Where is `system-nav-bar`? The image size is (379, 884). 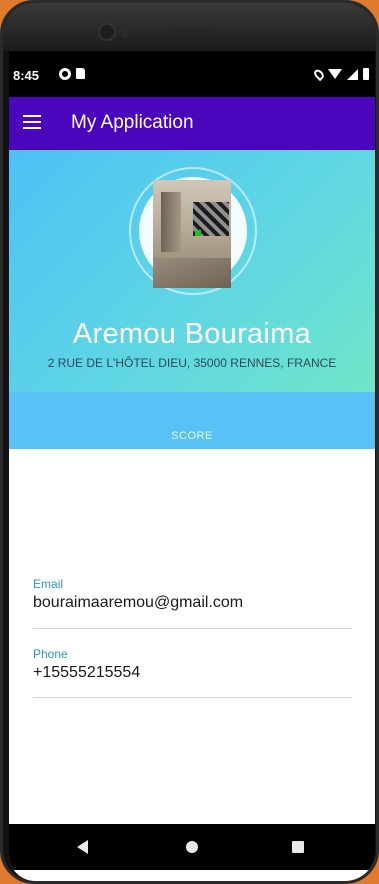 system-nav-bar is located at coordinates (192, 847).